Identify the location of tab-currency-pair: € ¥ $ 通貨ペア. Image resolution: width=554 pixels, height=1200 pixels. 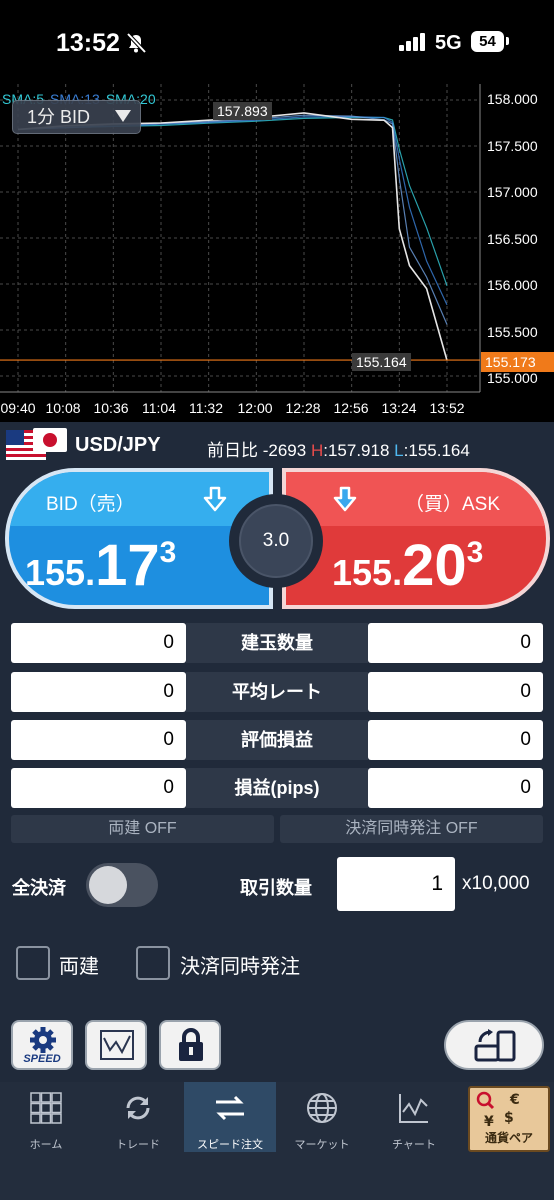
(509, 1119).